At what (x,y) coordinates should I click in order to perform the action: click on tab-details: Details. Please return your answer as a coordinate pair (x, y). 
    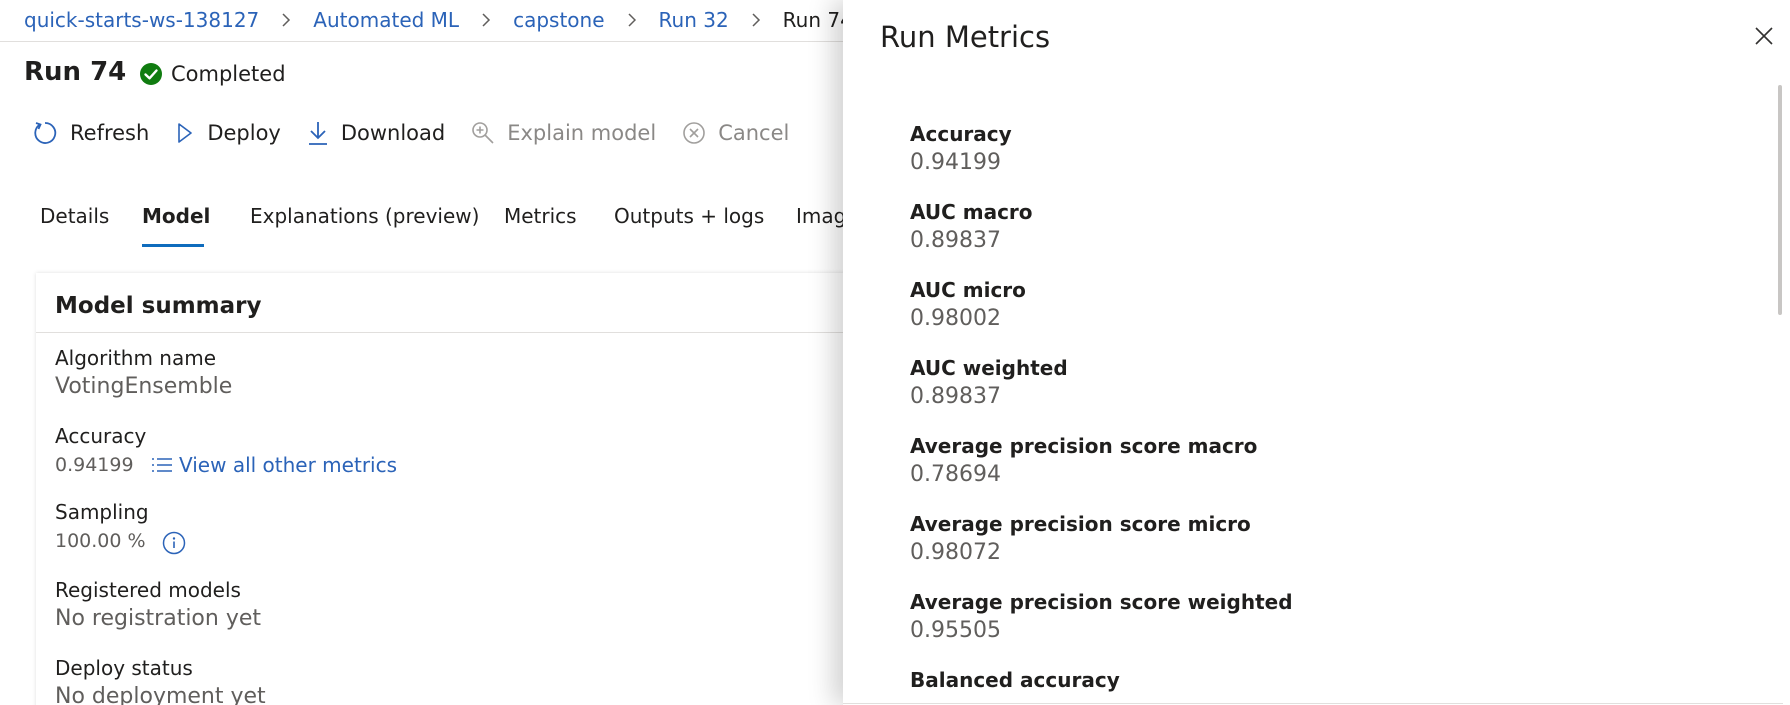
    Looking at the image, I should click on (74, 216).